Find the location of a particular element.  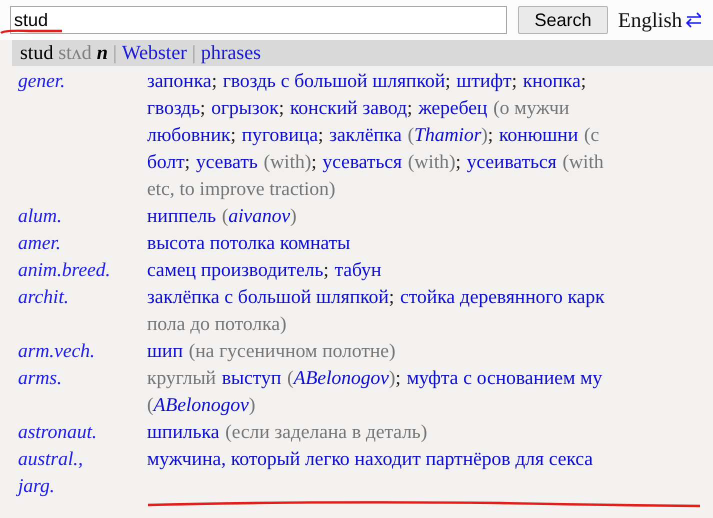

translation-link: ниппель is located at coordinates (181, 216).